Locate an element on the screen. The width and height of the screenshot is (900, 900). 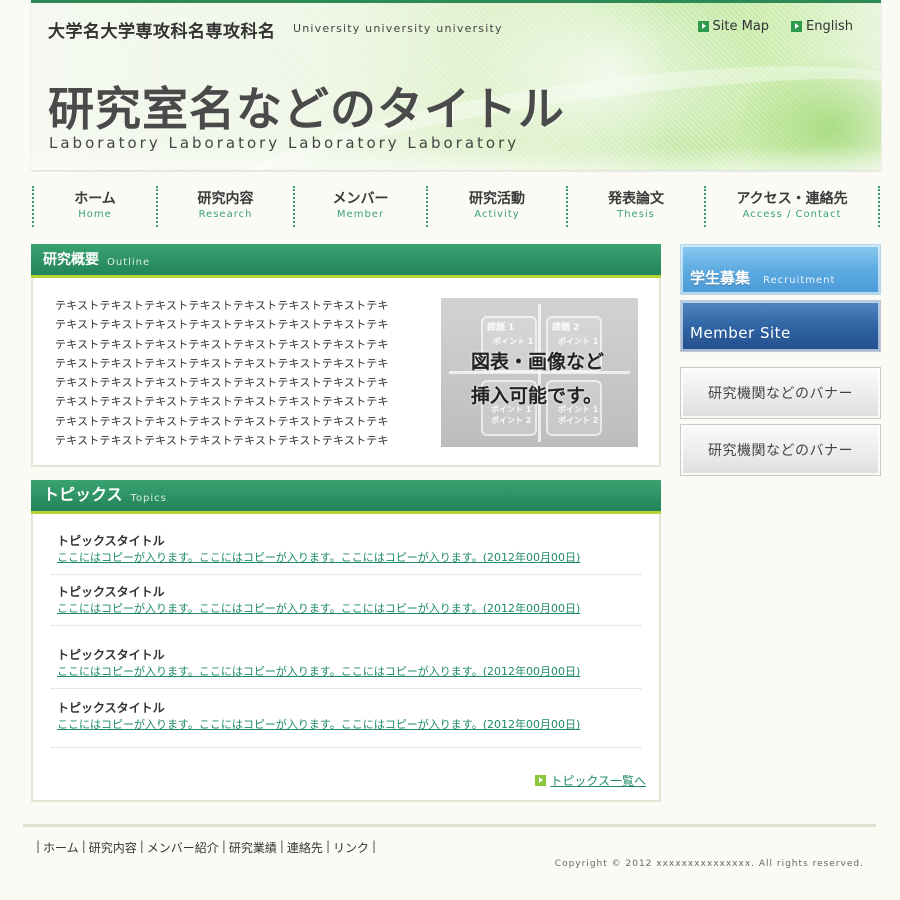
outline-title-en: Outline is located at coordinates (129, 262).